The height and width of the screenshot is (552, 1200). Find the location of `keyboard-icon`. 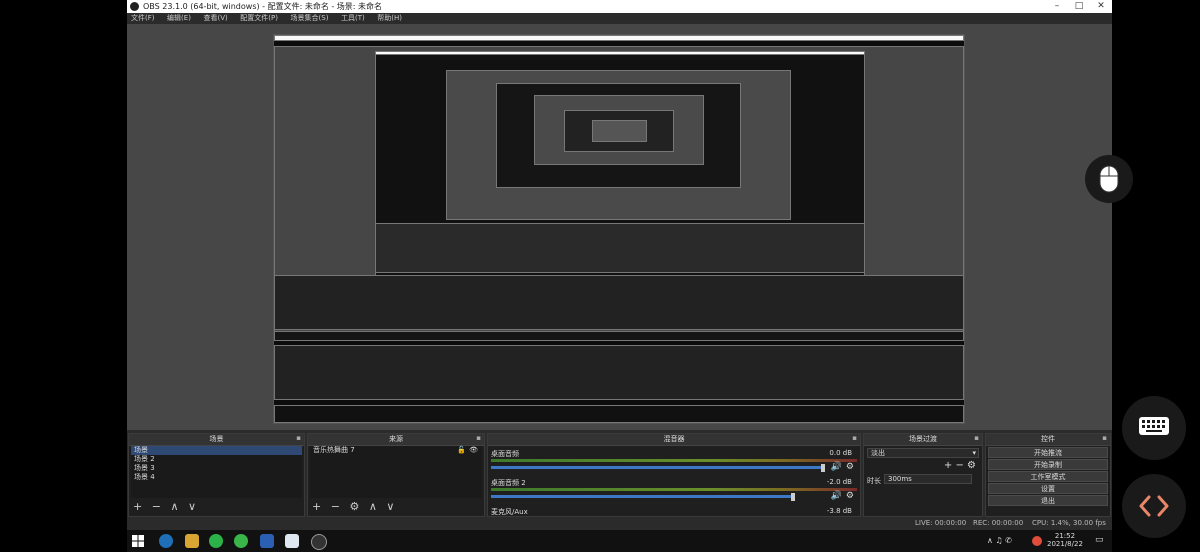

keyboard-icon is located at coordinates (1154, 426).